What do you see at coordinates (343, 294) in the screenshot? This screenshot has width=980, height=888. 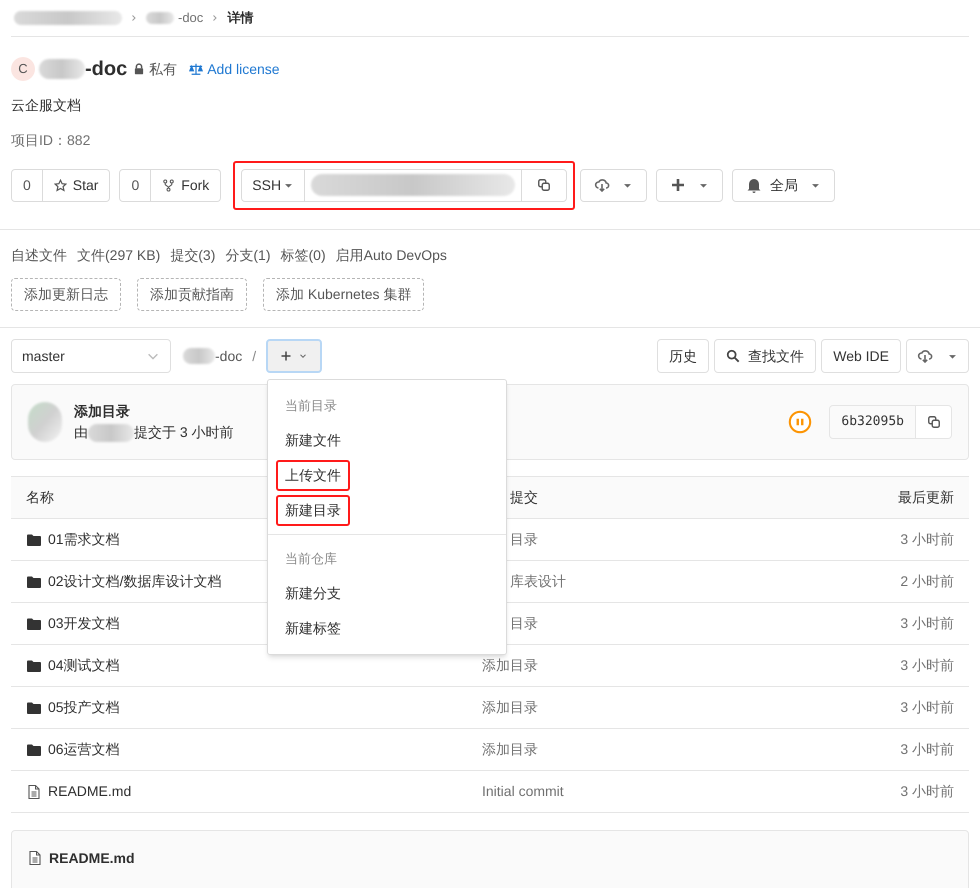 I see `suggestion-button: 添加 Kubernetes 集群` at bounding box center [343, 294].